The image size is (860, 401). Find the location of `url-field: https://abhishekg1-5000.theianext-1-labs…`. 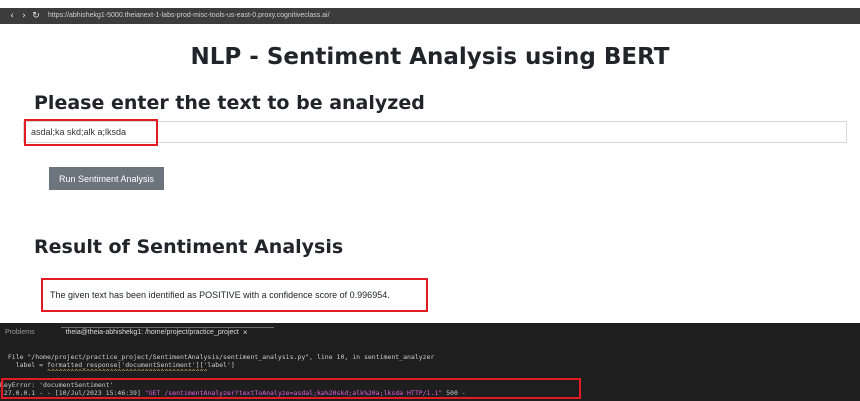

url-field: https://abhishekg1-5000.theianext-1-labs… is located at coordinates (189, 16).